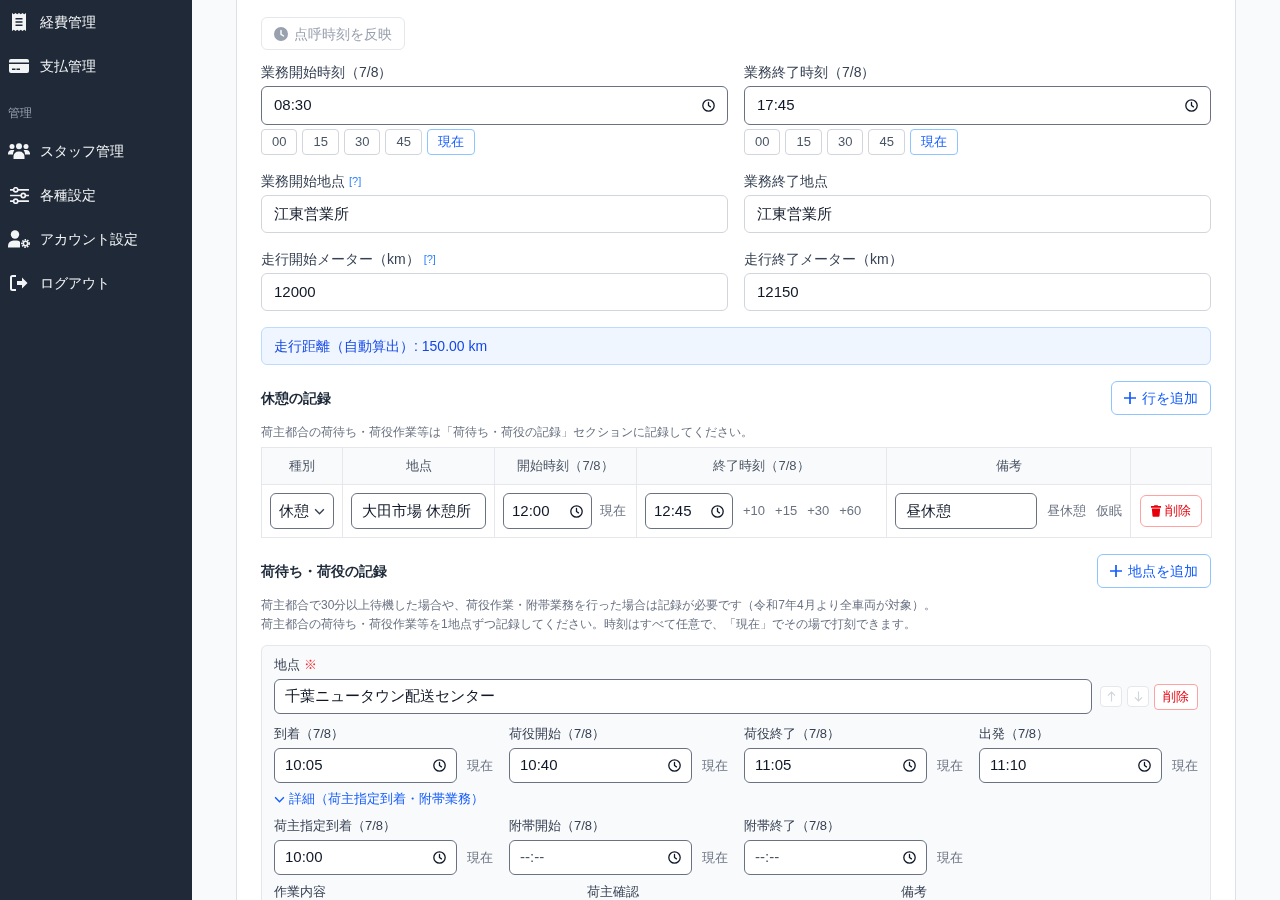 This screenshot has height=900, width=1280. Describe the element at coordinates (310, 734) in the screenshot. I see `field-label: 到着（7/8）` at that location.